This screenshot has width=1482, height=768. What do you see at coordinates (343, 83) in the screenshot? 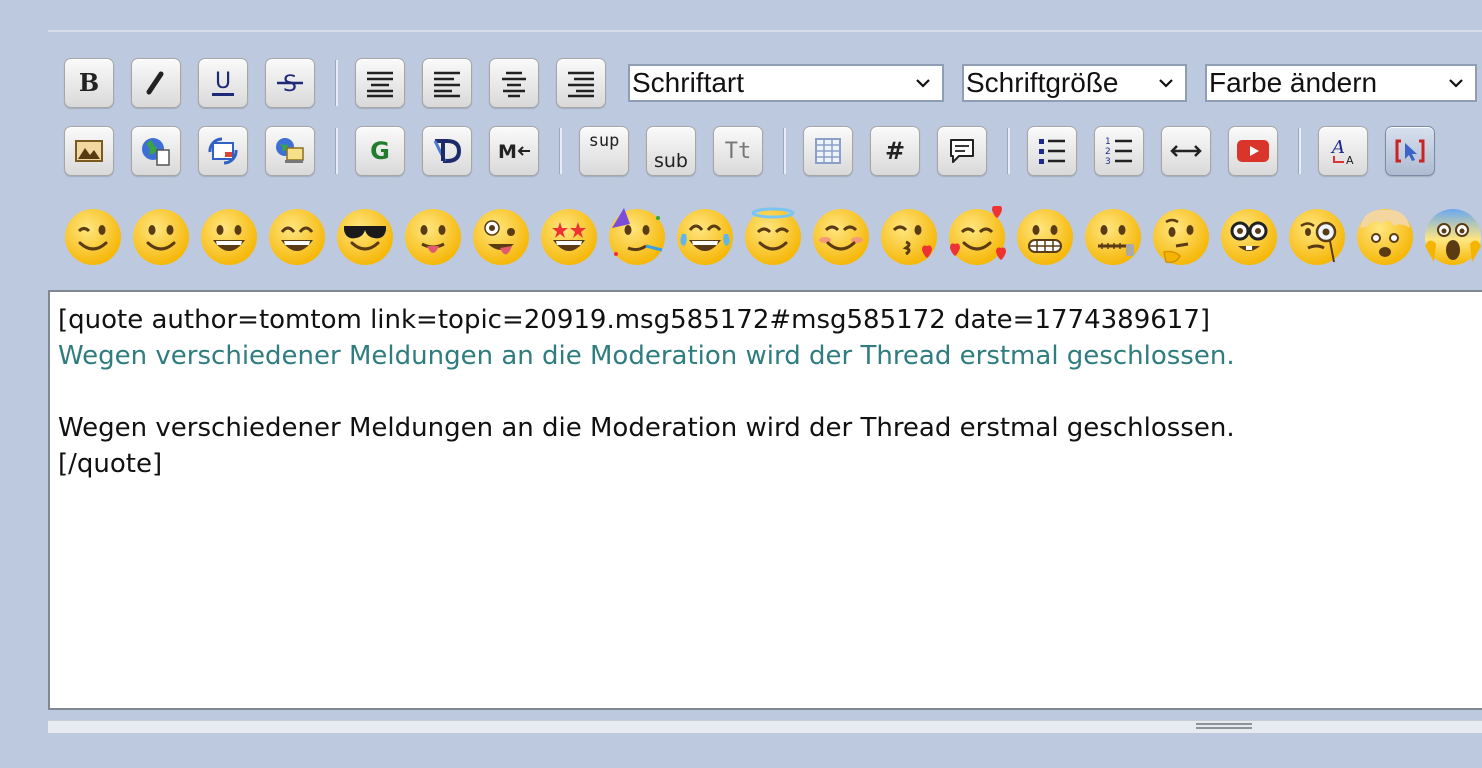
I see `toolbar-row-formatting: B U S` at bounding box center [343, 83].